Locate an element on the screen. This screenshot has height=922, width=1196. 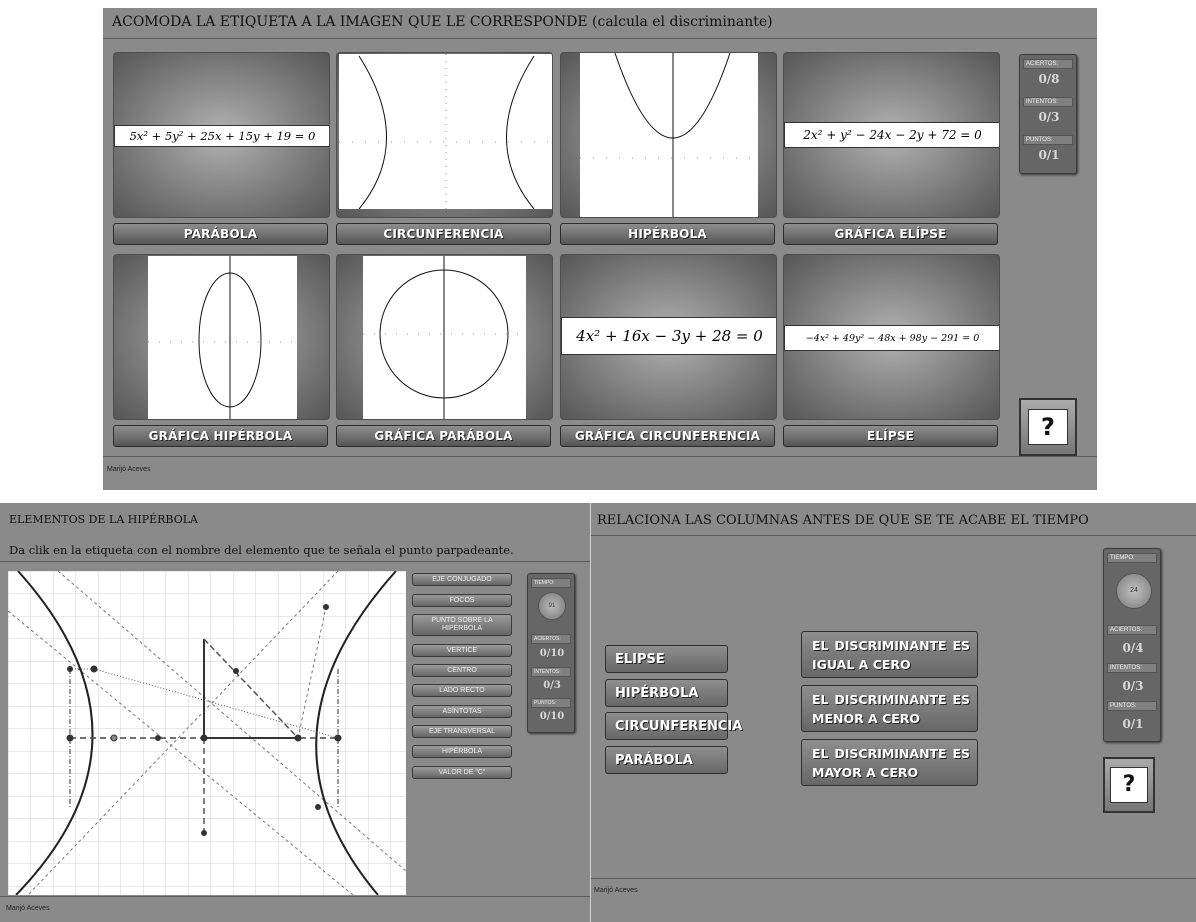
card-equation-4: −4x² + 49y² − 48x + 98y − 291 = 0 is located at coordinates (891, 337).